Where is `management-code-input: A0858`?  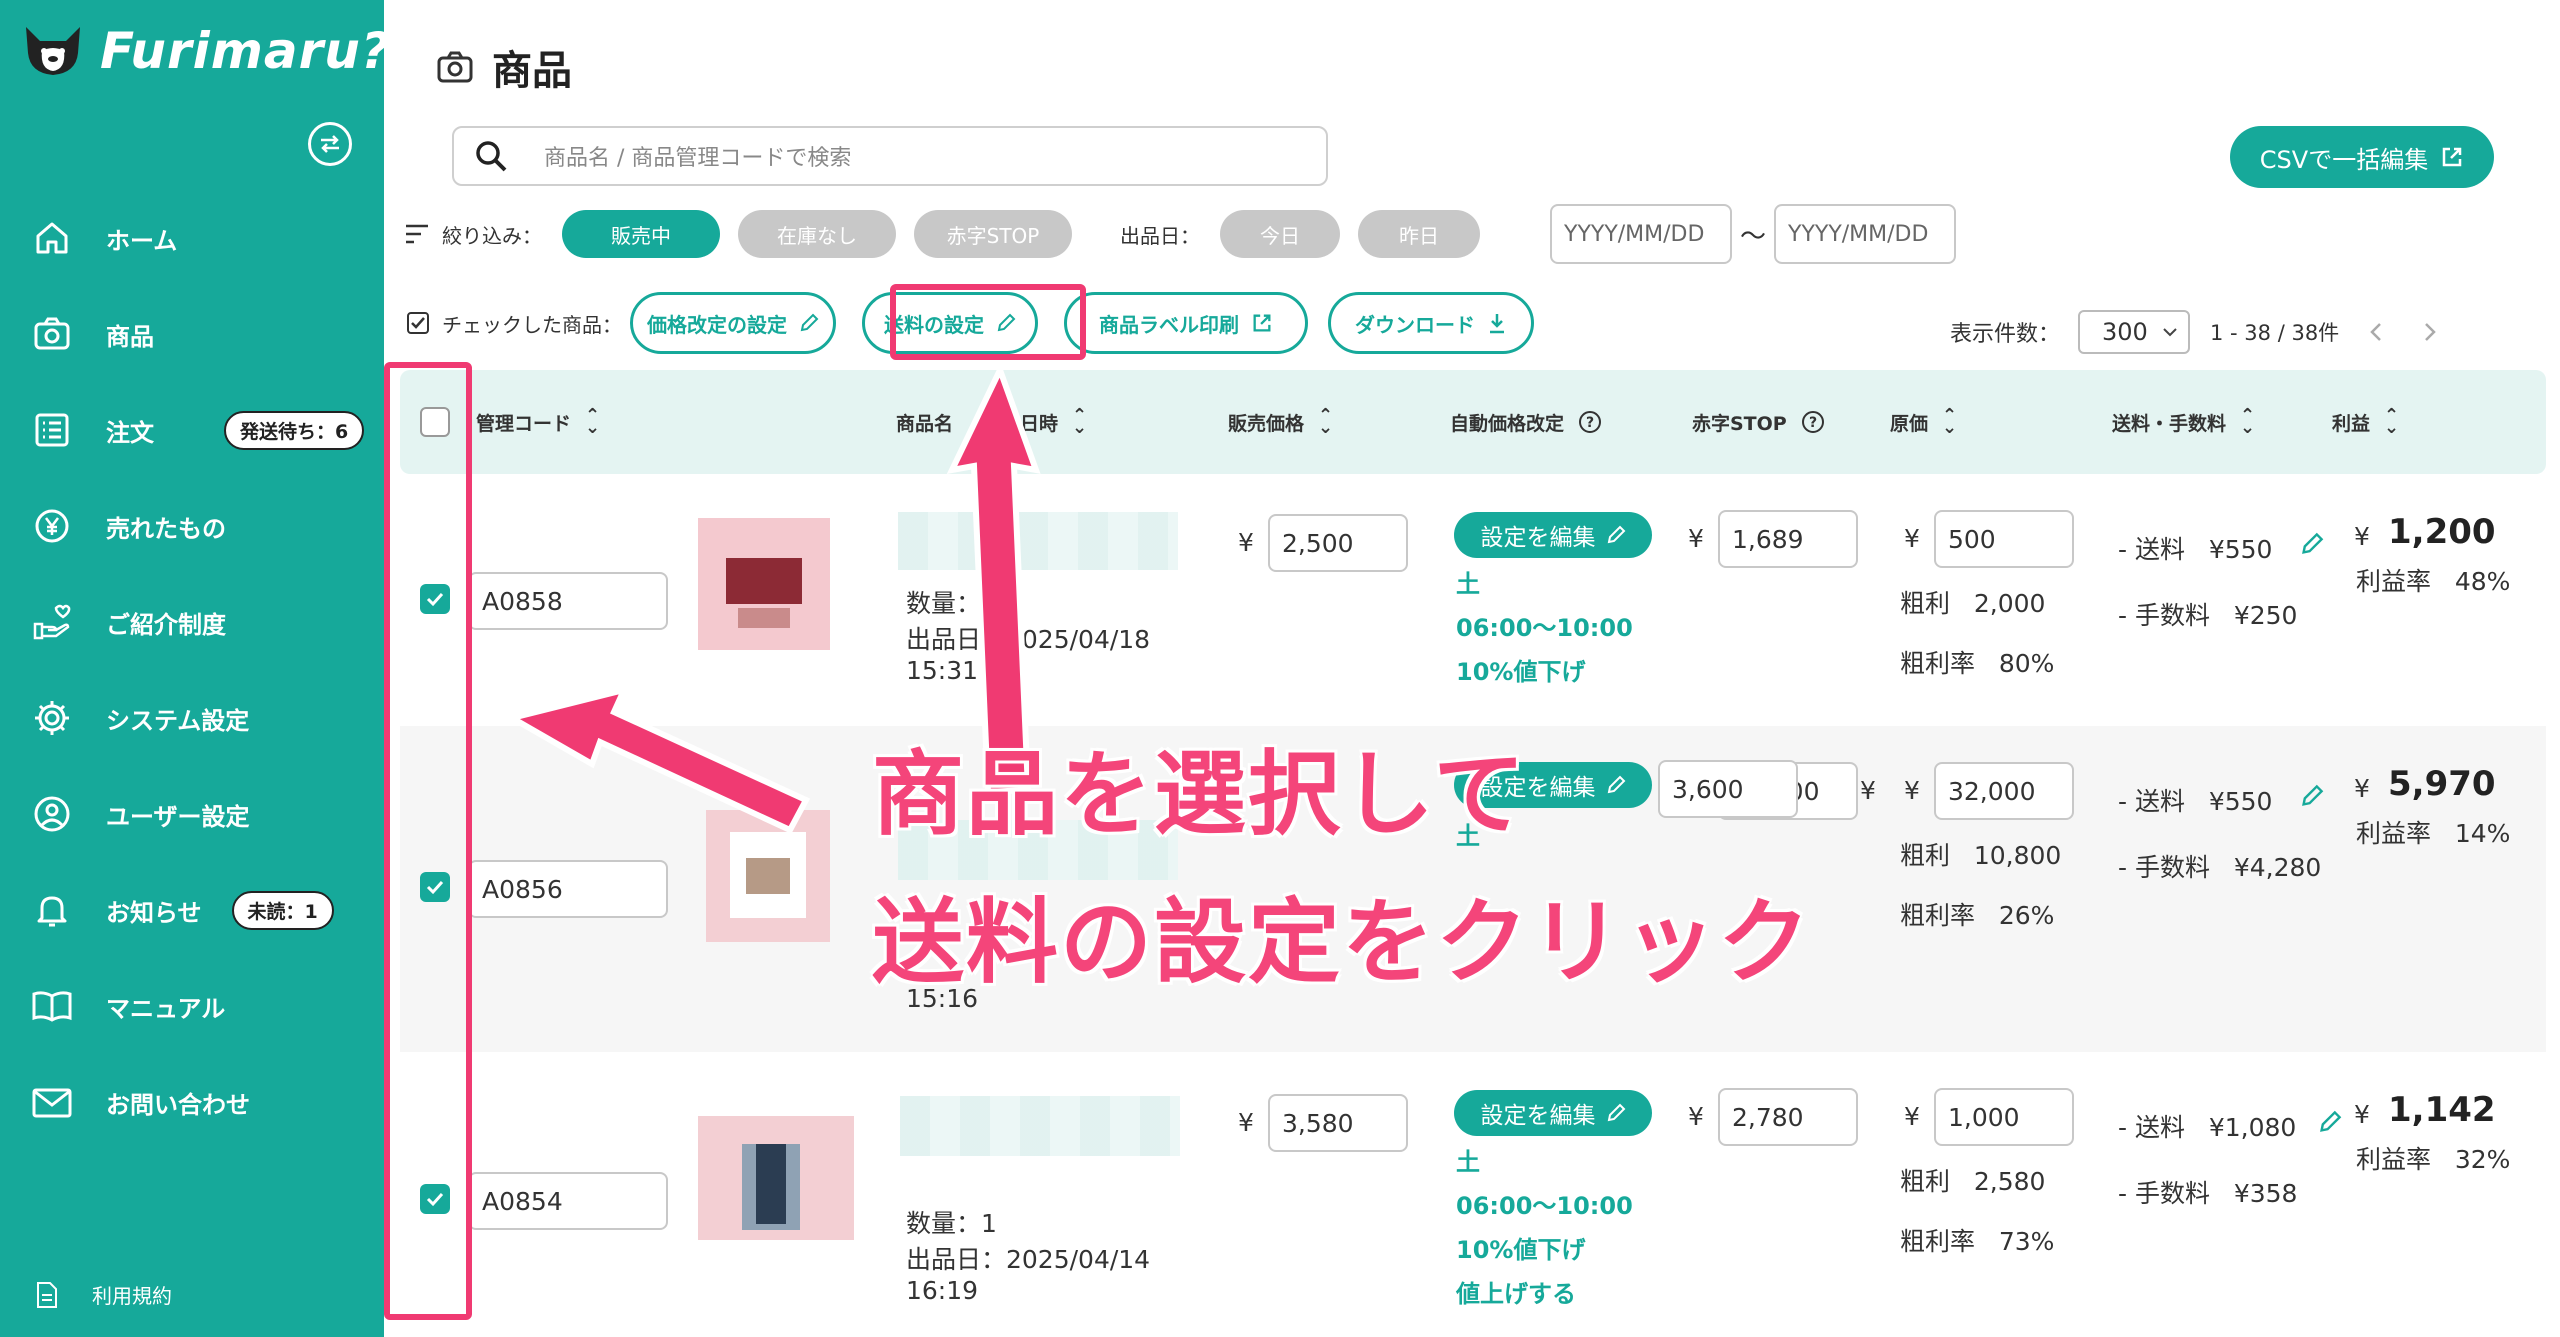 management-code-input: A0858 is located at coordinates (568, 601).